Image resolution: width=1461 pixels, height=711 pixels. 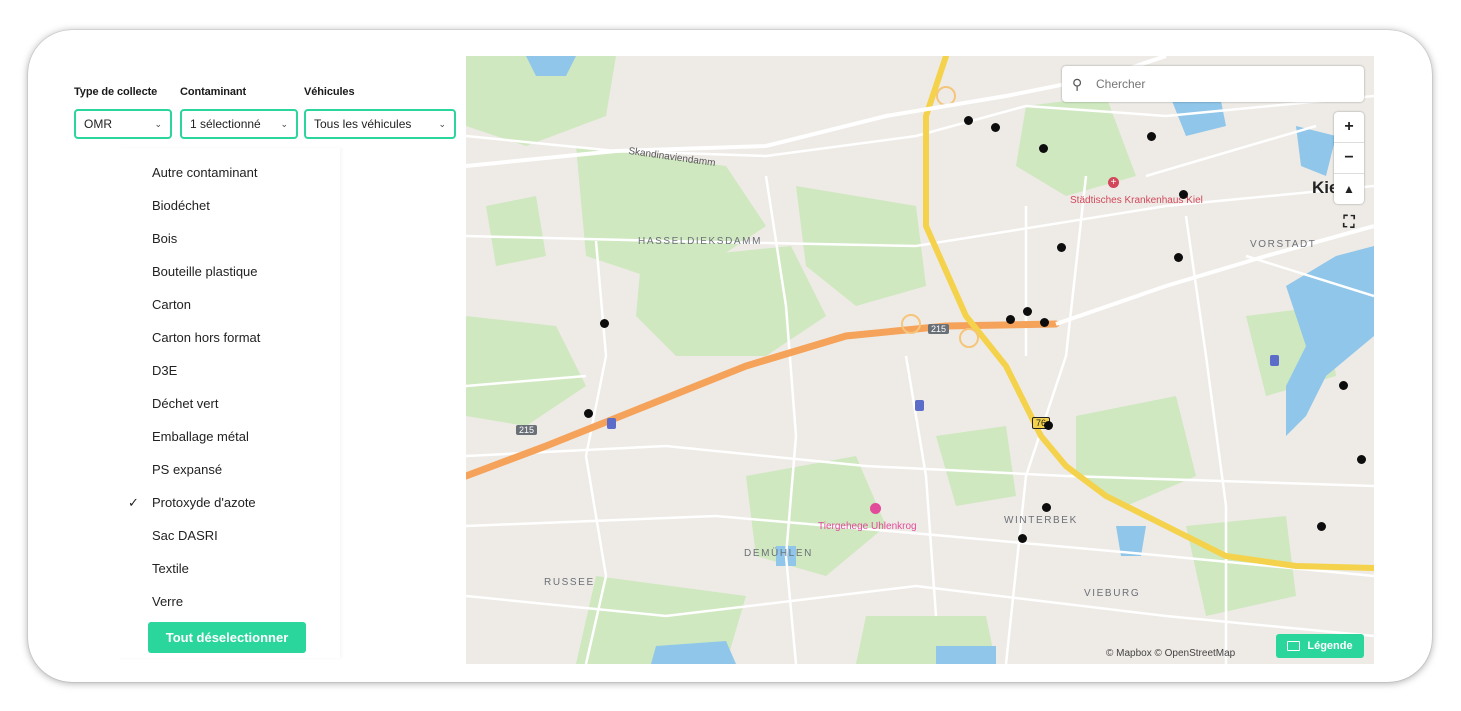 I want to click on map-attribution: © Mapbox © OpenStreetMap, so click(x=1170, y=653).